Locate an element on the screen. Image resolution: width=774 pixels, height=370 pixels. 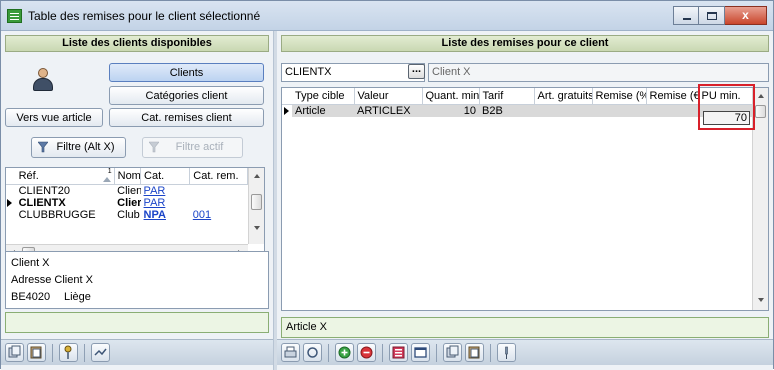
pin-icon is located at coordinates (506, 352).